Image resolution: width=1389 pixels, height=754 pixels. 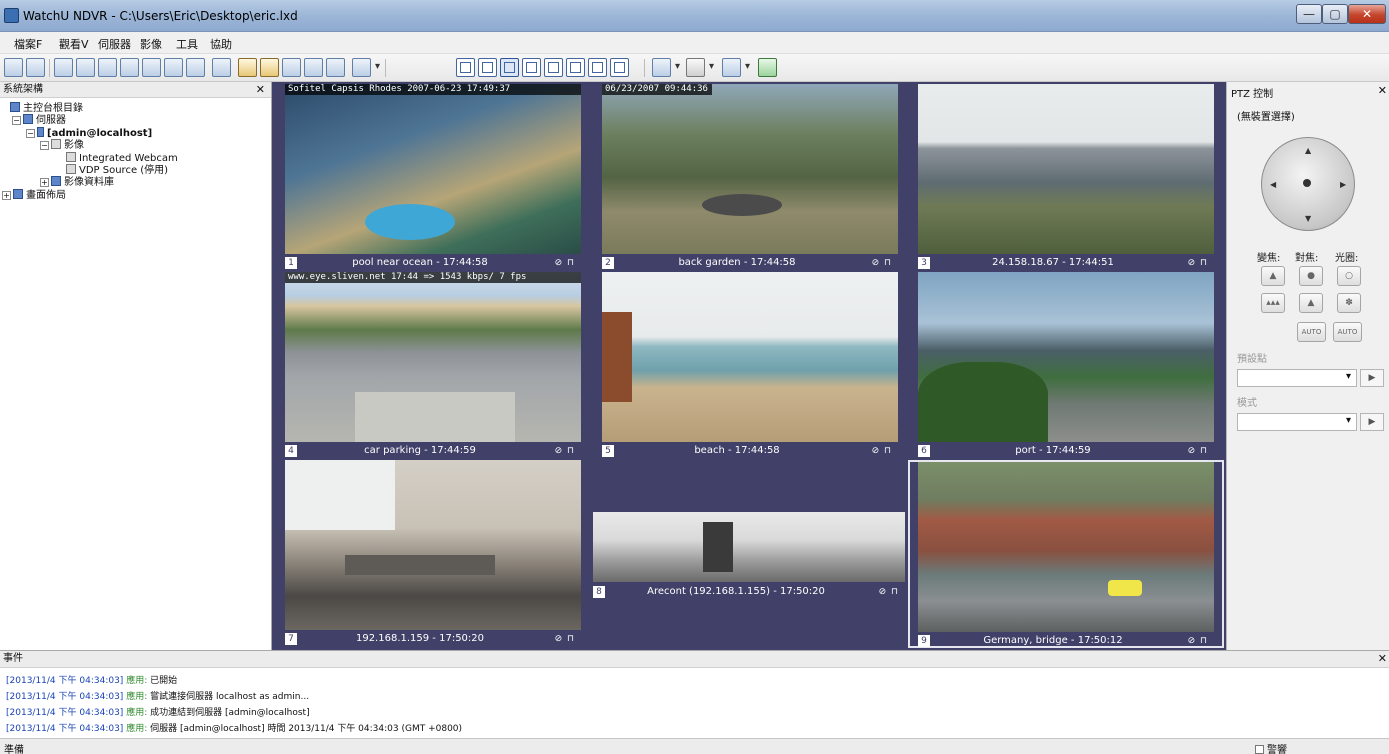 I want to click on menu-video: 影像, so click(x=151, y=44).